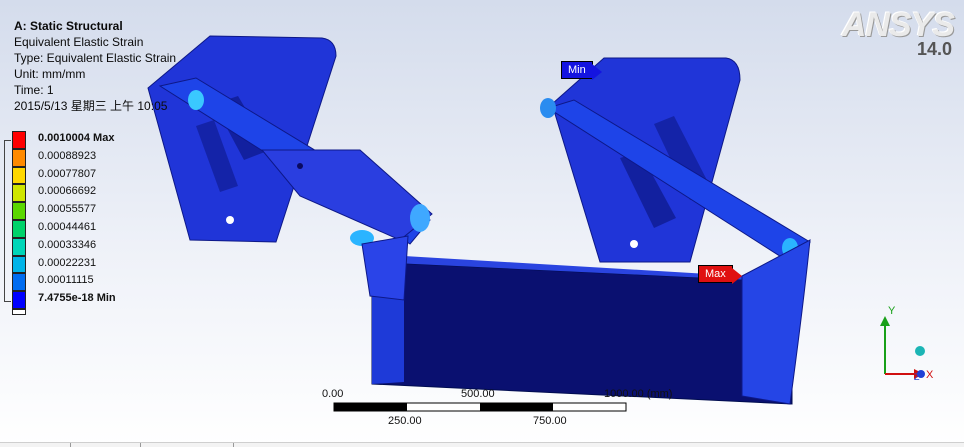 Image resolution: width=964 pixels, height=447 pixels. Describe the element at coordinates (581, 70) in the screenshot. I see `min-probe-tag: Min` at that location.